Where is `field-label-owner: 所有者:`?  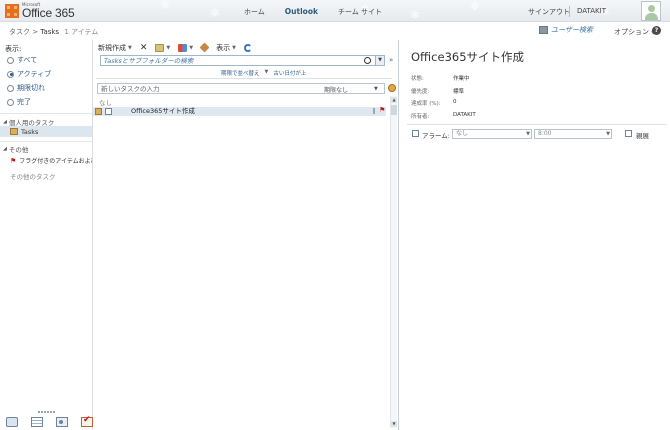 field-label-owner: 所有者: is located at coordinates (420, 117).